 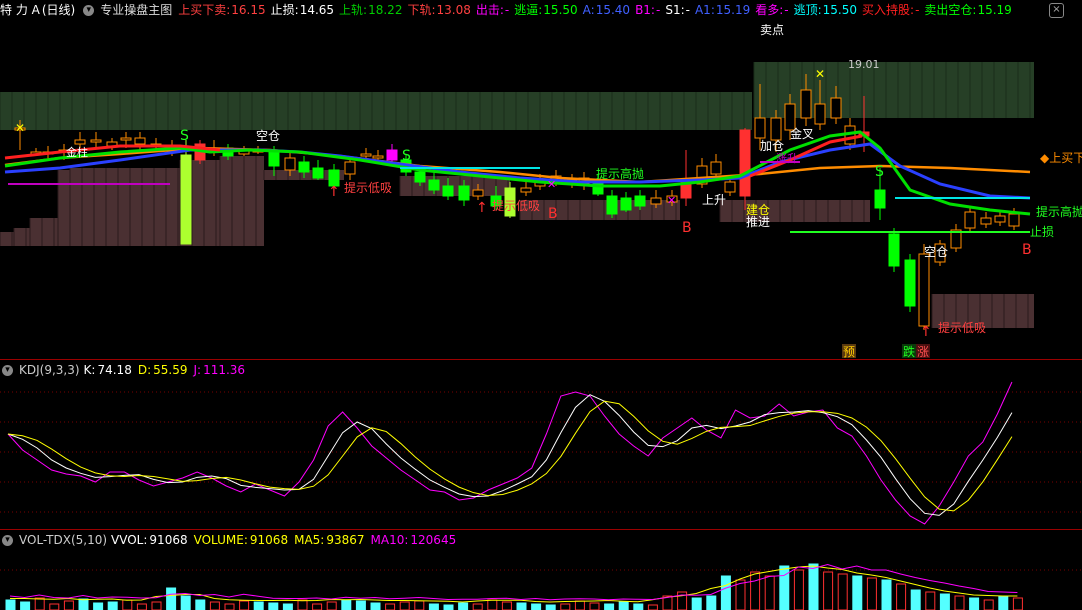 I want to click on high-price-label: 19.01, so click(x=864, y=64).